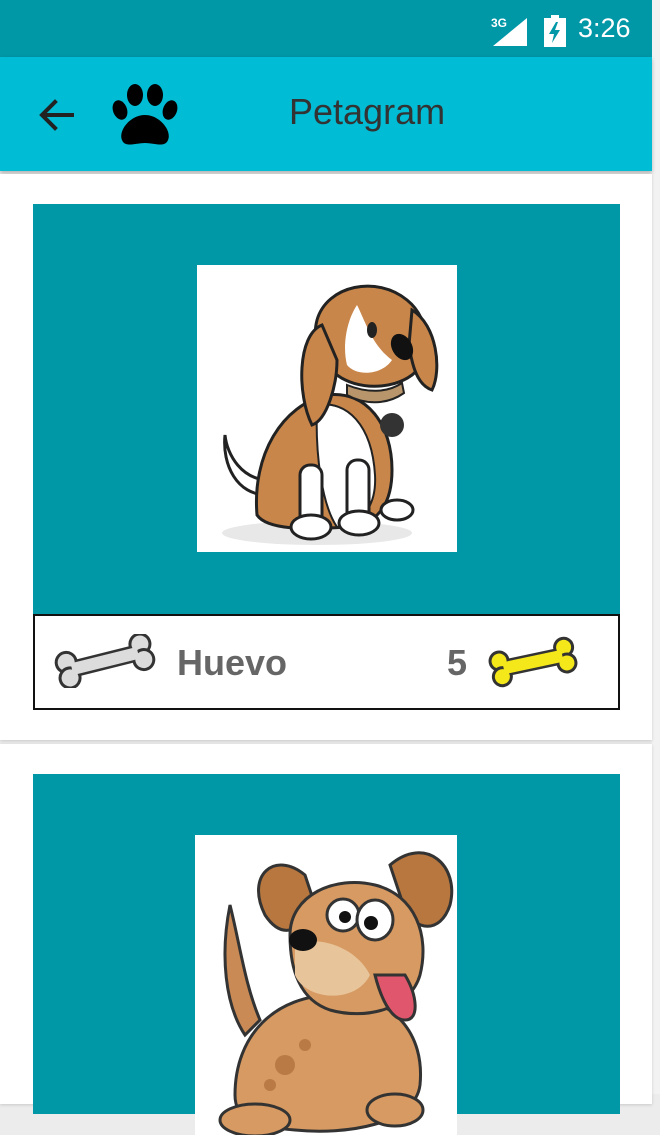  I want to click on battery-charging-icon, so click(555, 31).